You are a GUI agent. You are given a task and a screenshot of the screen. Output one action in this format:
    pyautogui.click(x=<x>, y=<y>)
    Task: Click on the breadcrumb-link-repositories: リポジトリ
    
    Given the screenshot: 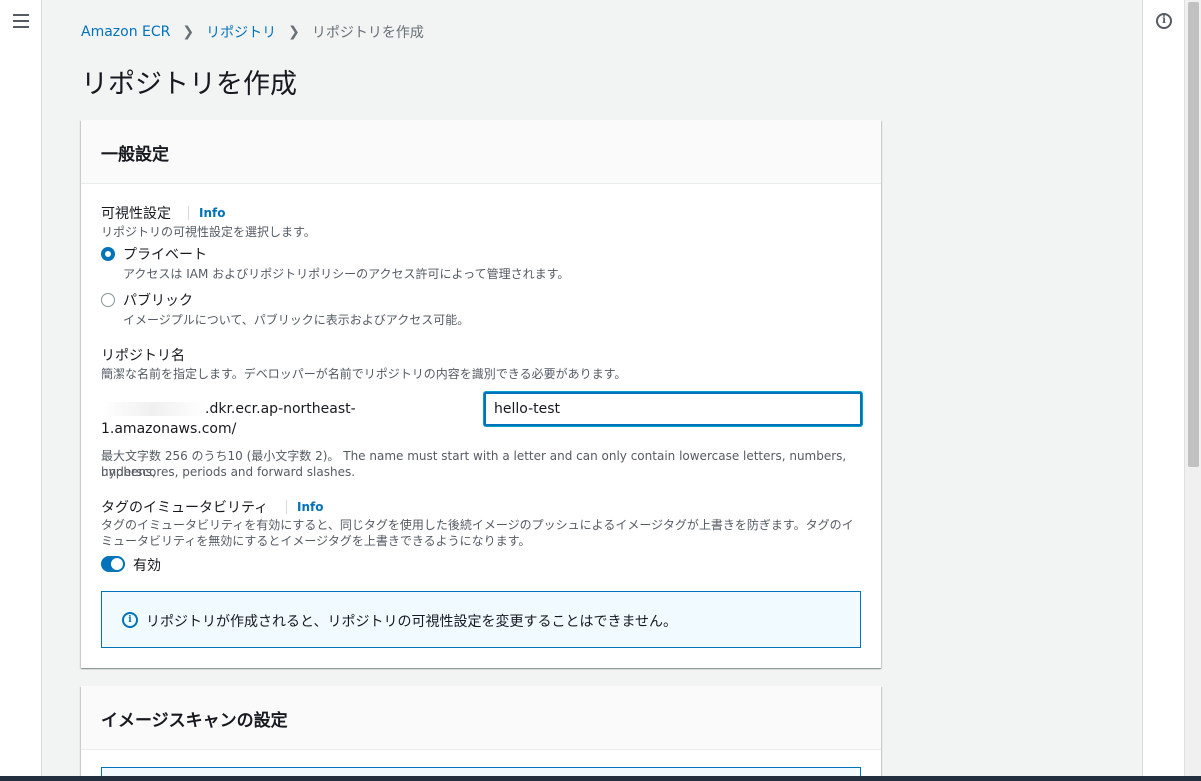 What is the action you would take?
    pyautogui.click(x=241, y=32)
    